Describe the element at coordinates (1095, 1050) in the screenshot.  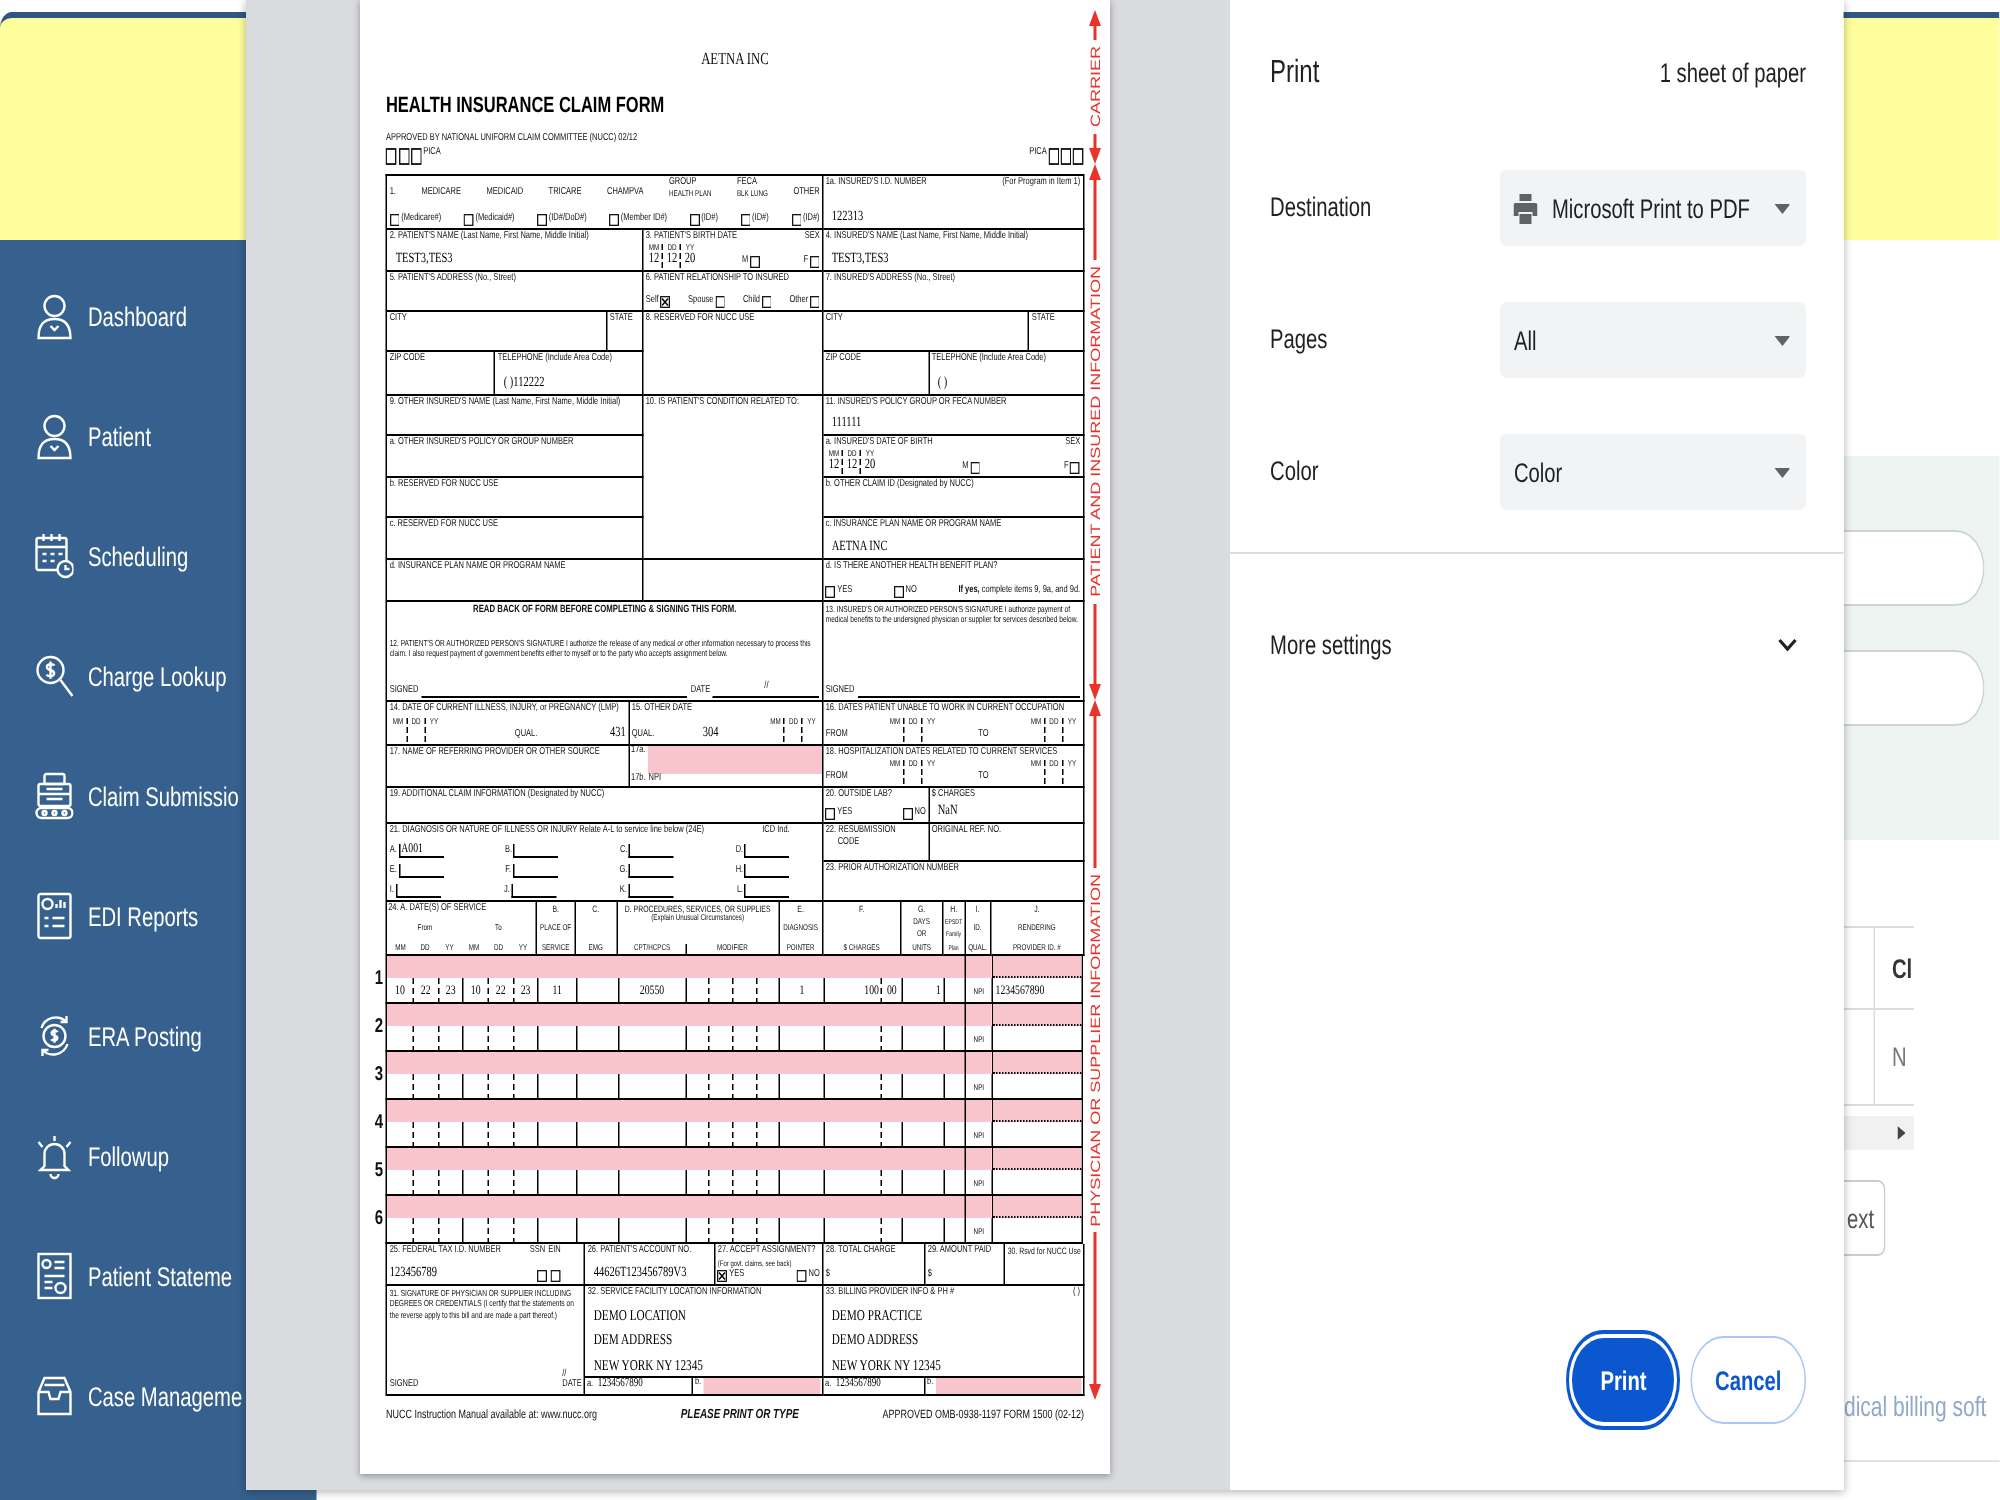
I see `section-label: PHYSICIAN OR SUPPLIER INFORMATION` at that location.